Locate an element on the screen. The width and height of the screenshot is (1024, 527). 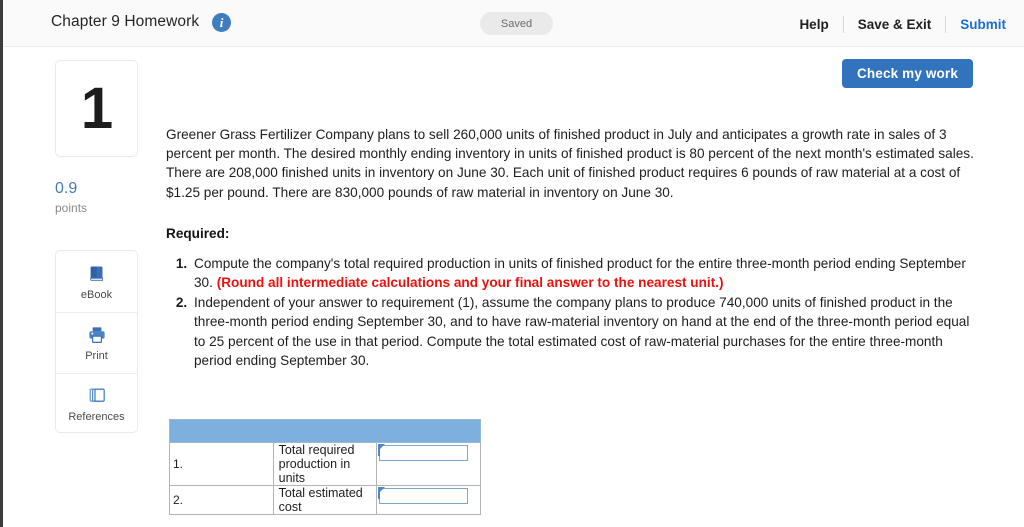
top-bar-actions: Help Save & Exit Submit is located at coordinates (895, 24).